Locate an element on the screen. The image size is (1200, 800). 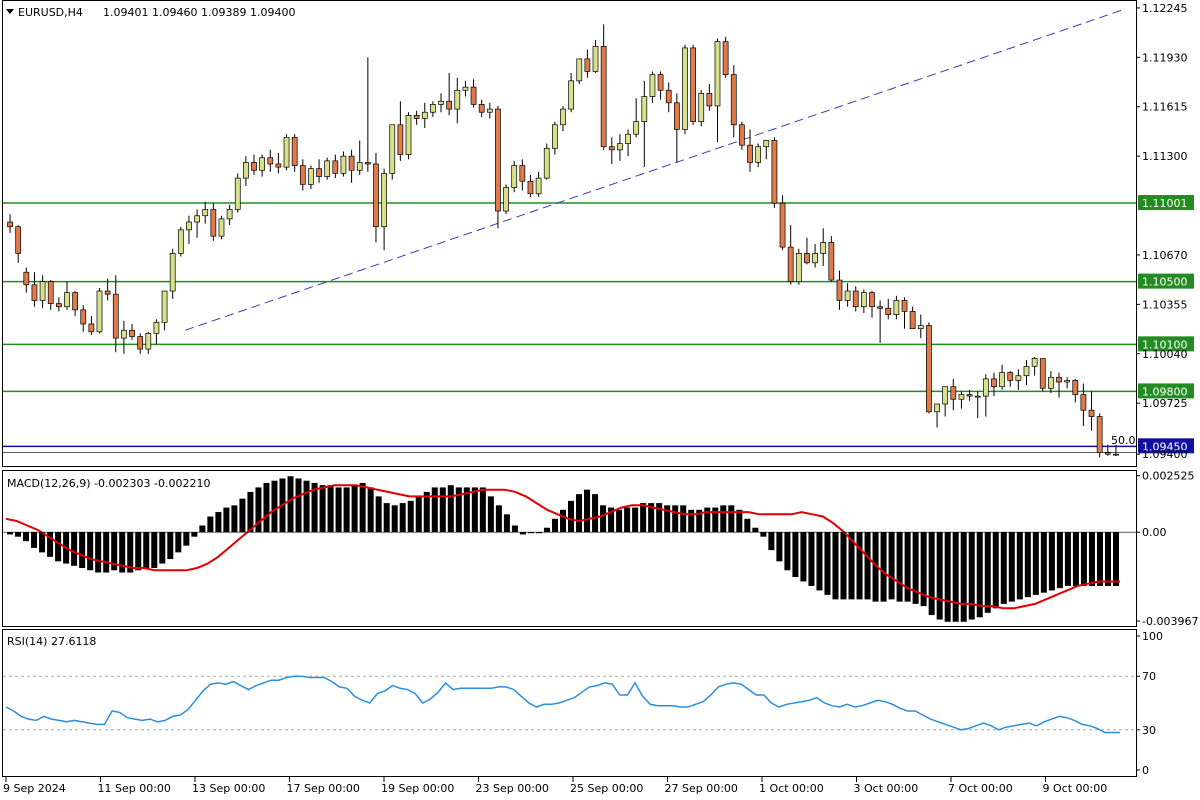
macd-tick-label: -0.003967 is located at coordinates (1170, 621).